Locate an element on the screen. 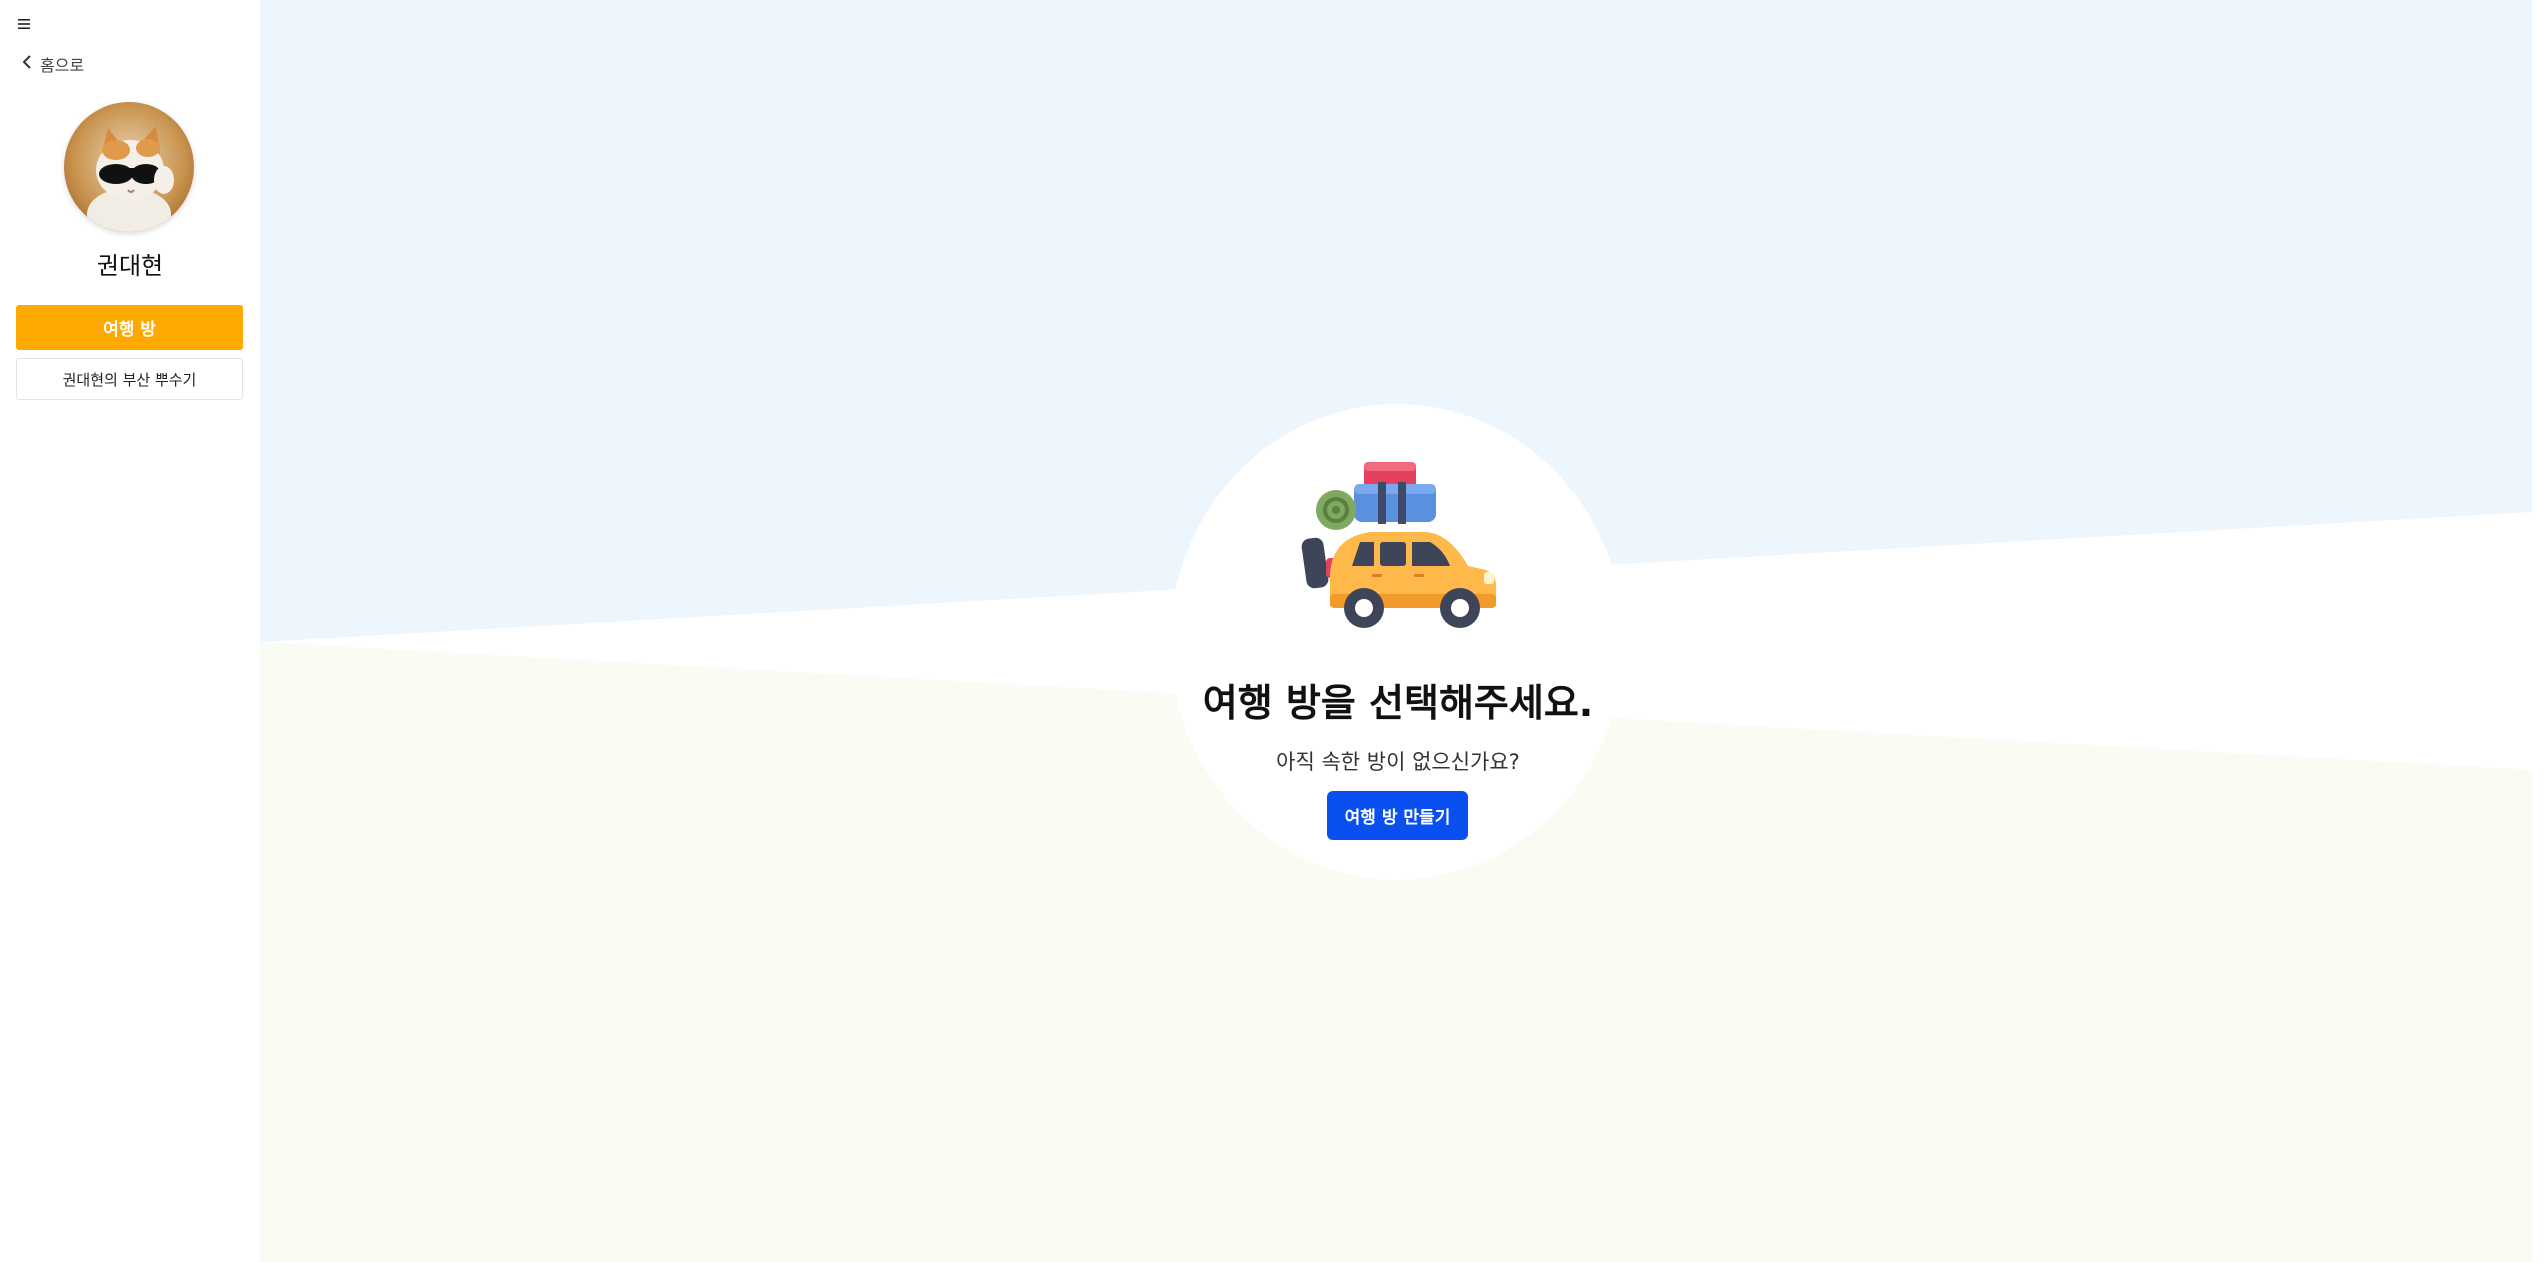 Image resolution: width=2548 pixels, height=1262 pixels. back-to-home-link: 홈으로 is located at coordinates (52, 64).